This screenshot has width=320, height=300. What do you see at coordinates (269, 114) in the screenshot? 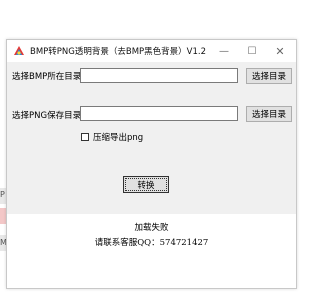
I see `png-browse-button: 选择目录` at bounding box center [269, 114].